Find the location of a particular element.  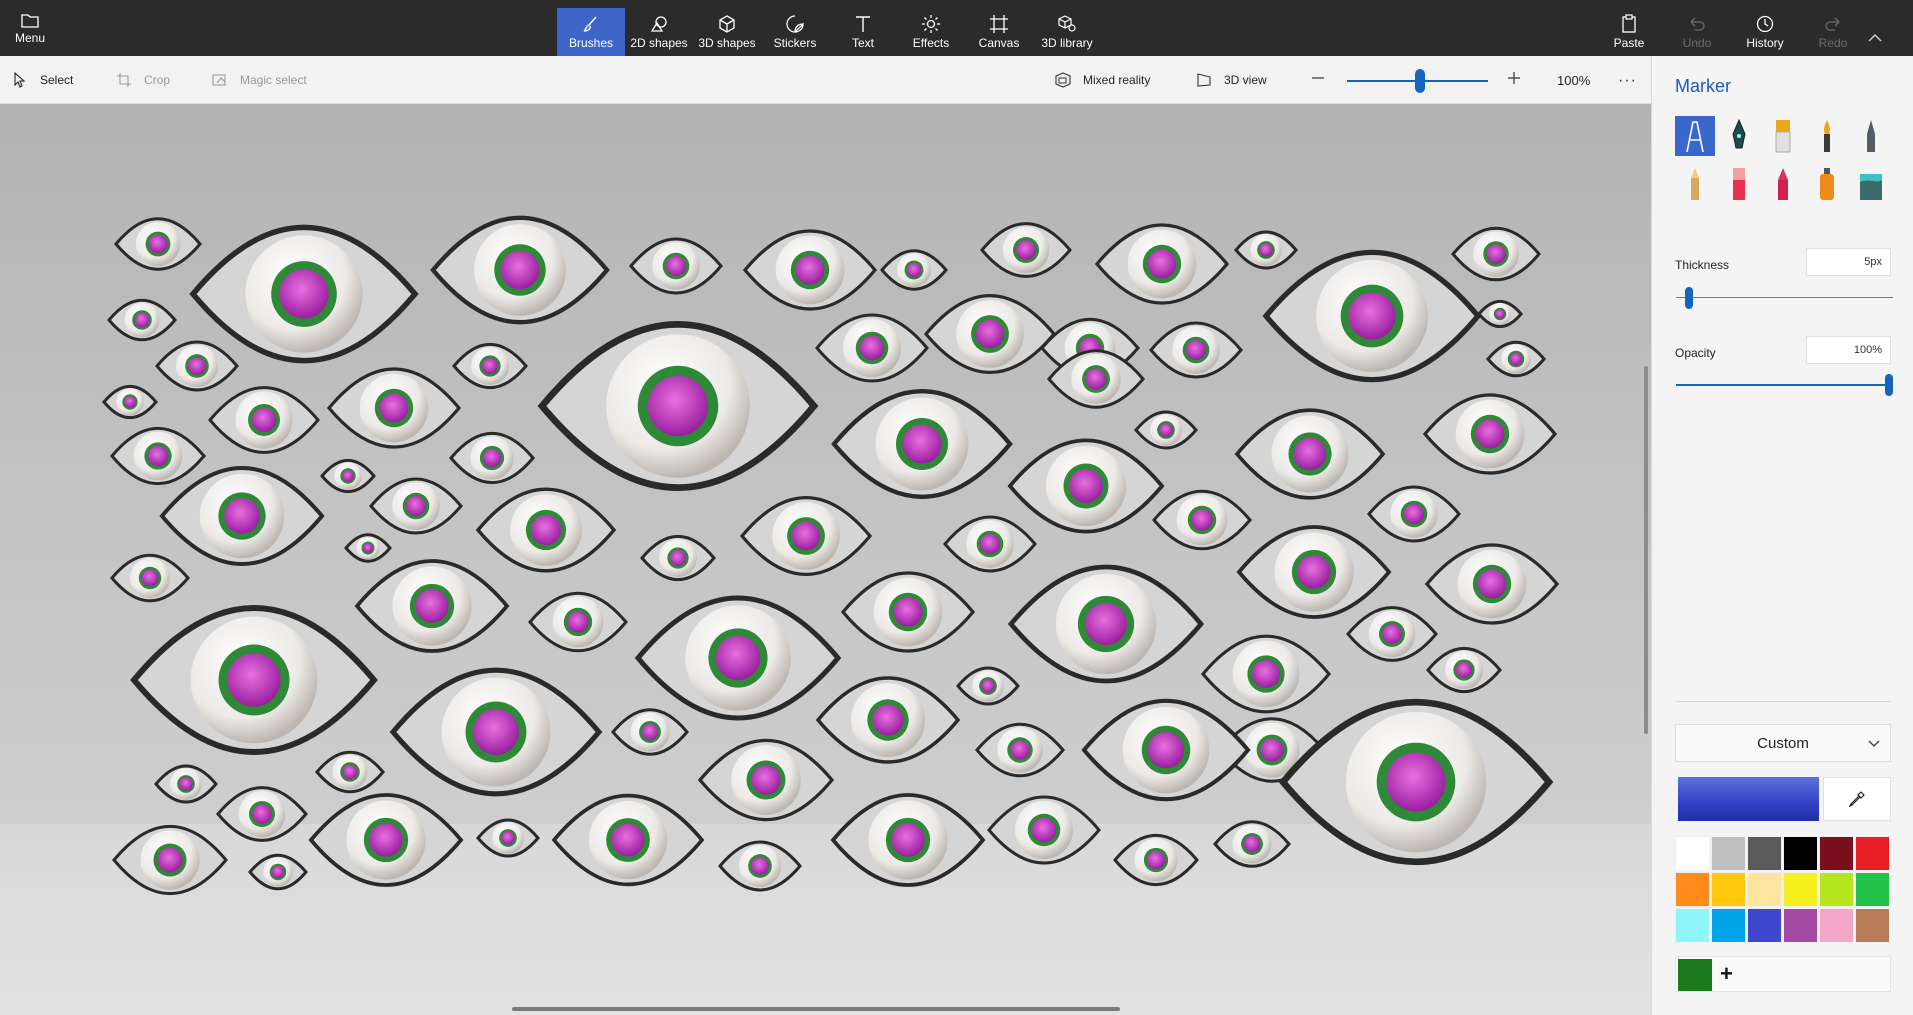

zoom-in-icon is located at coordinates (1514, 78).